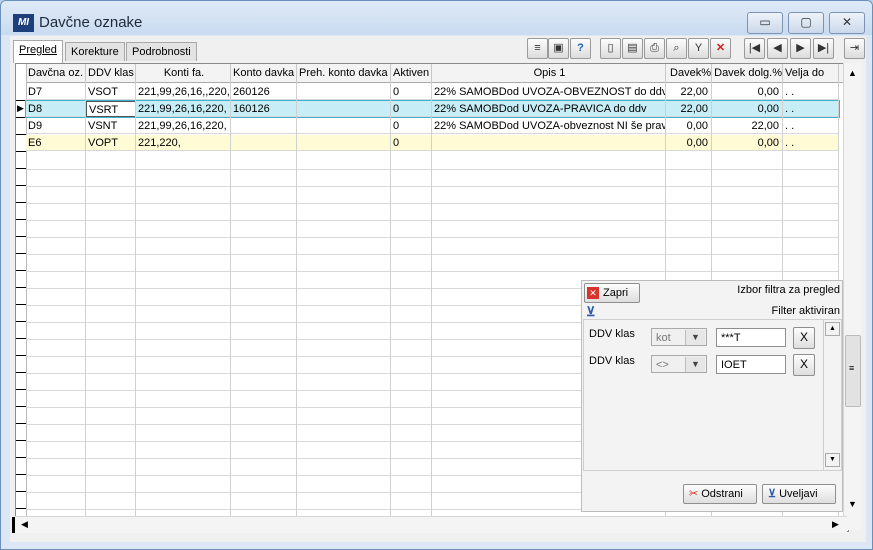 The height and width of the screenshot is (550, 873). What do you see at coordinates (654, 48) in the screenshot?
I see `print-button: ⎙` at bounding box center [654, 48].